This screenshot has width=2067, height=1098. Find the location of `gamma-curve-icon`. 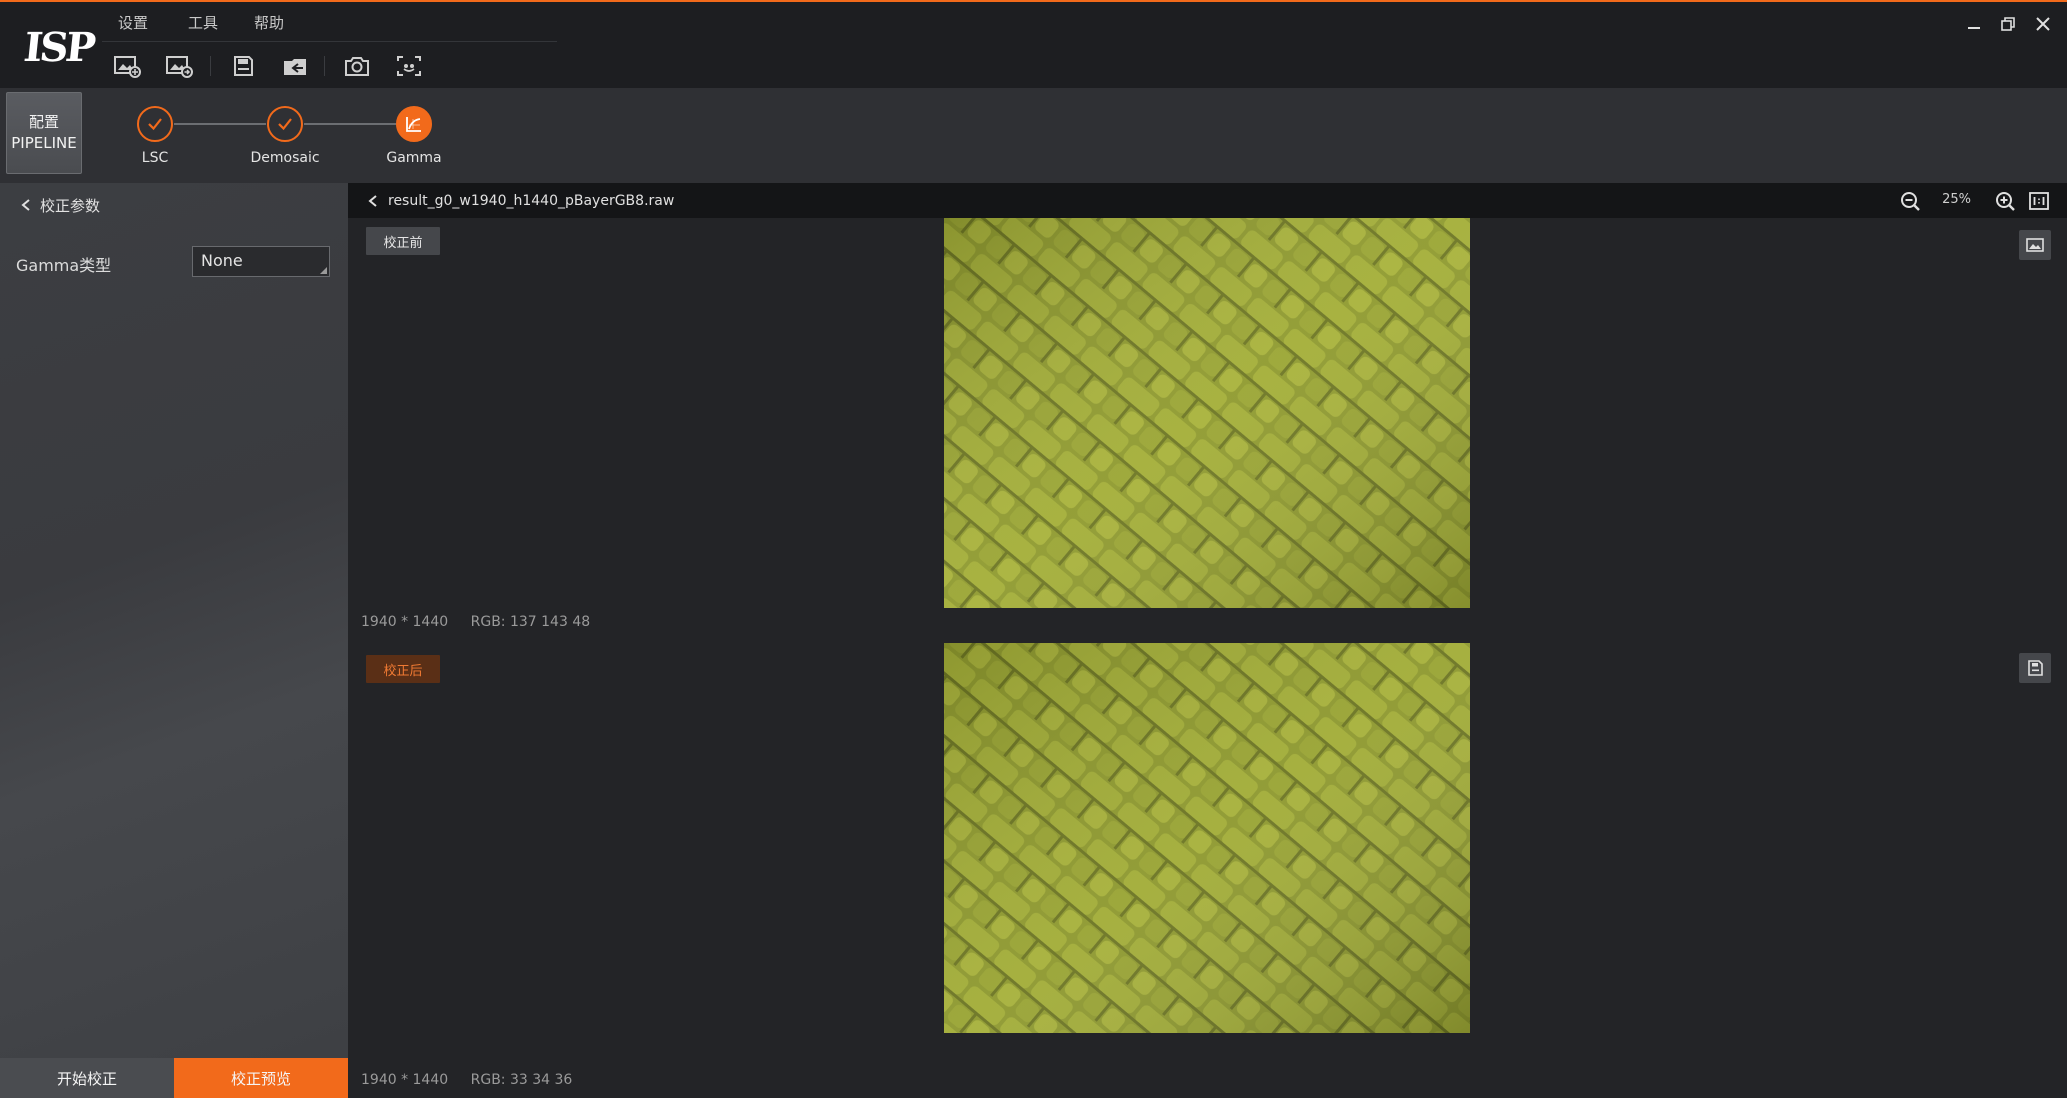

gamma-curve-icon is located at coordinates (413, 124).